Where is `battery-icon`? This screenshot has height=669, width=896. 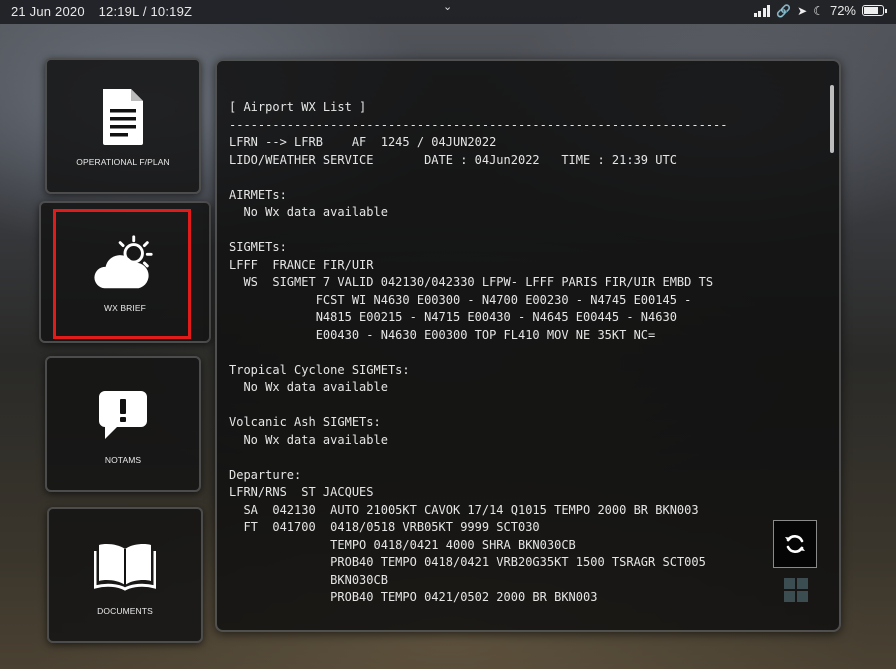
battery-icon is located at coordinates (874, 10).